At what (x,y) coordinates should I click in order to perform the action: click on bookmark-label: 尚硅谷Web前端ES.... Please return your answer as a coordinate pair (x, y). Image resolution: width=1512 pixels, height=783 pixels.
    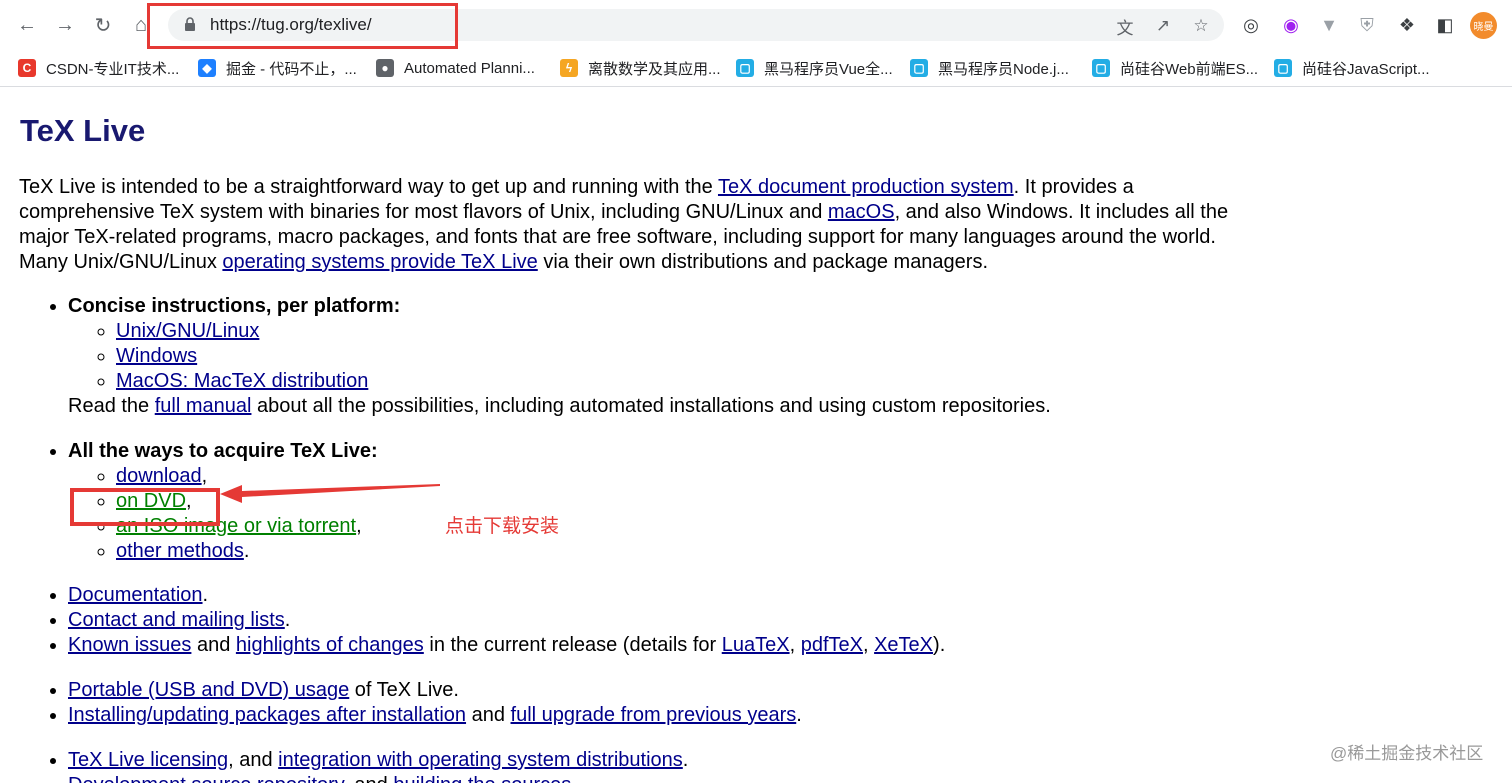
    Looking at the image, I should click on (1189, 69).